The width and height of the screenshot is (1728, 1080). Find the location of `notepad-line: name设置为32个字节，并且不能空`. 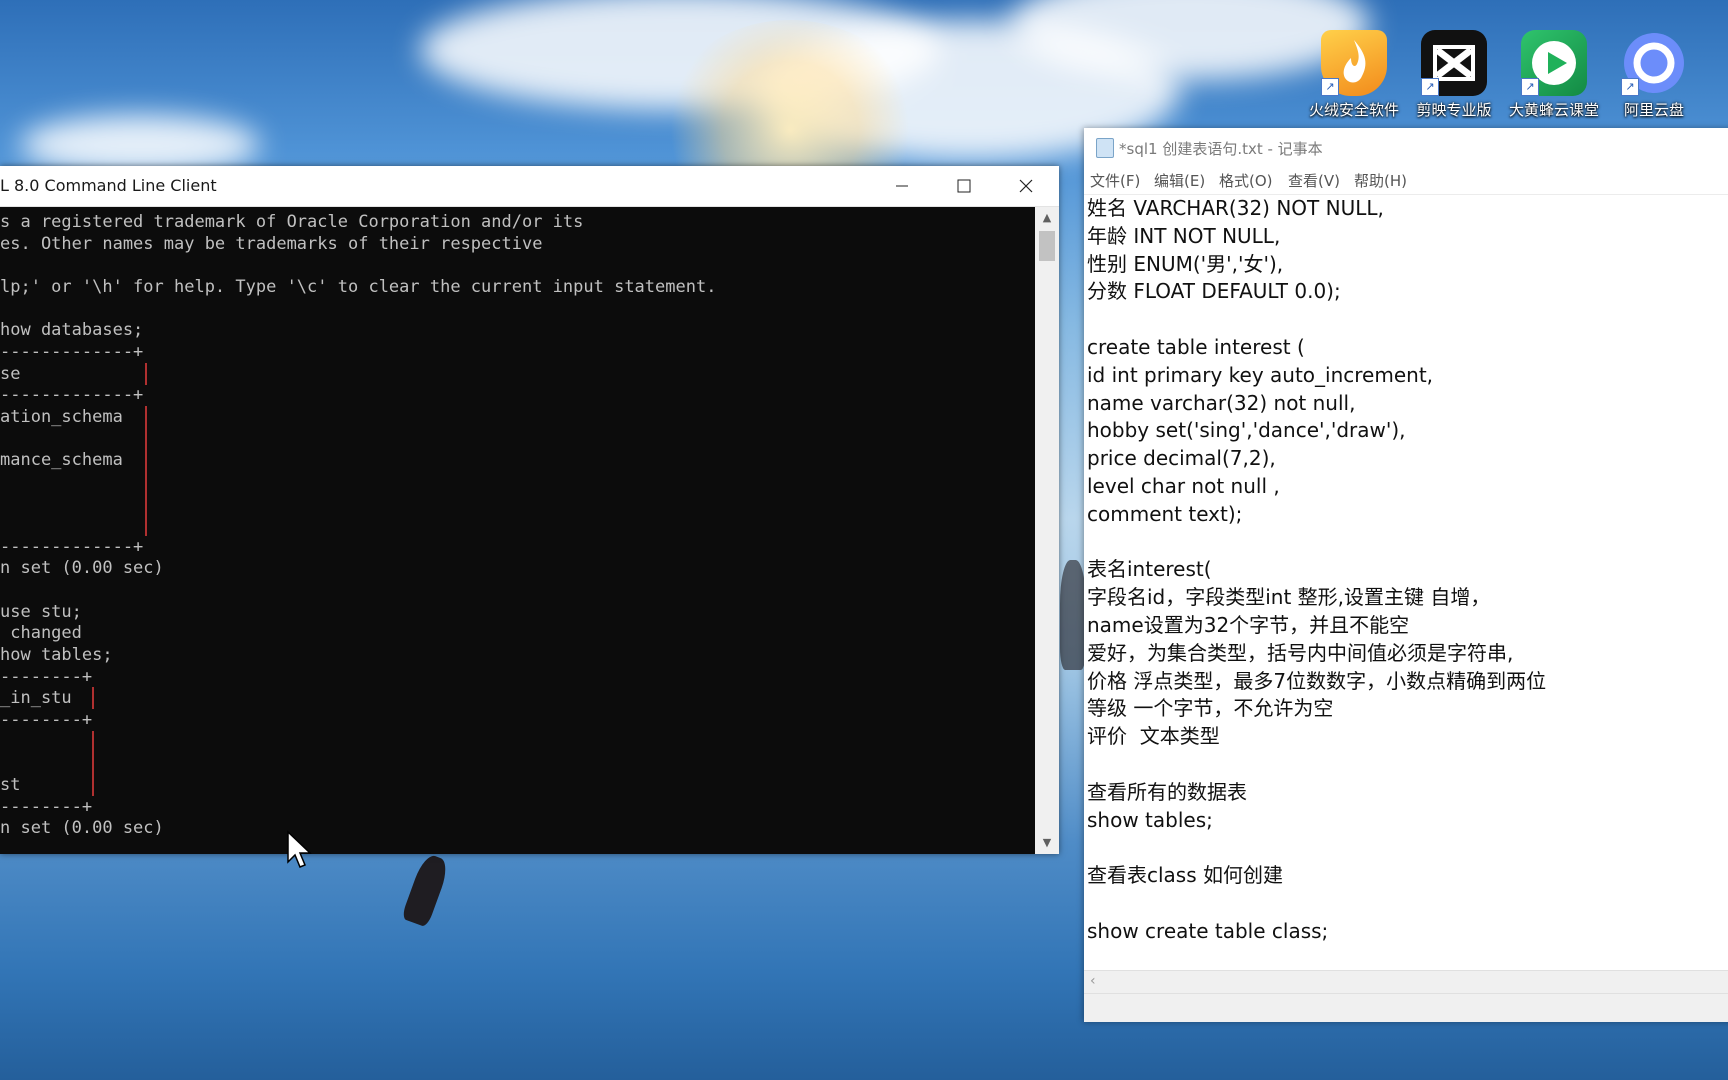

notepad-line: name设置为32个字节，并且不能空 is located at coordinates (1248, 625).